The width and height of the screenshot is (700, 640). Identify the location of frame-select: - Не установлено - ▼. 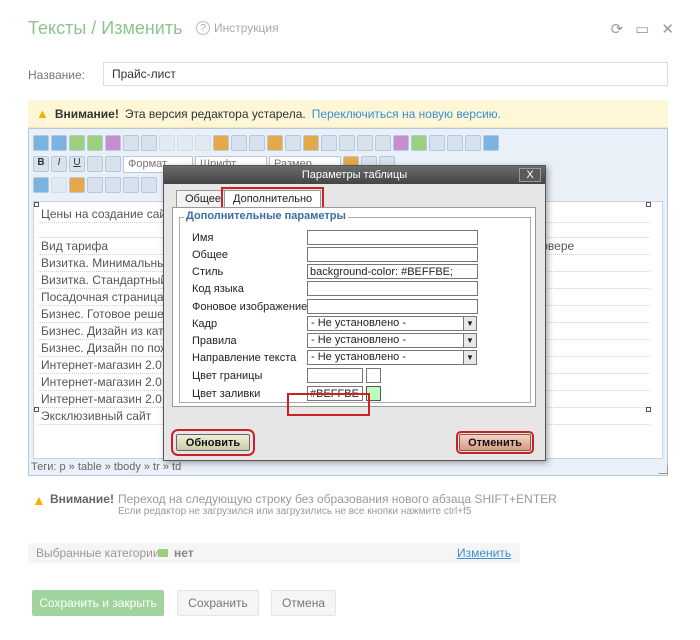
(392, 323).